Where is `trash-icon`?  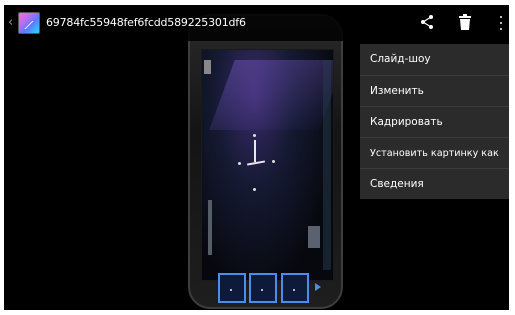 trash-icon is located at coordinates (465, 22).